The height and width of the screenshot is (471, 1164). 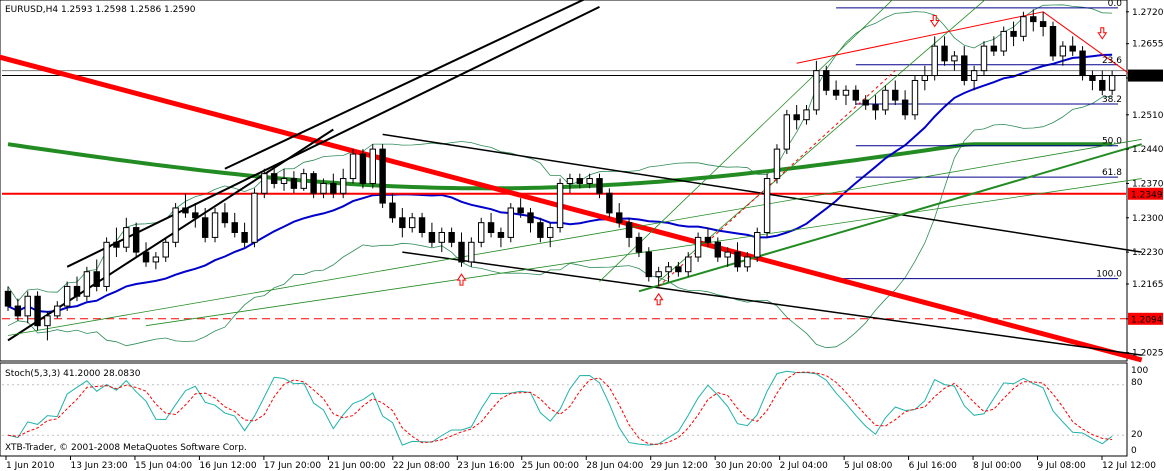 I want to click on y-tick-label: 1.2025, so click(x=1148, y=354).